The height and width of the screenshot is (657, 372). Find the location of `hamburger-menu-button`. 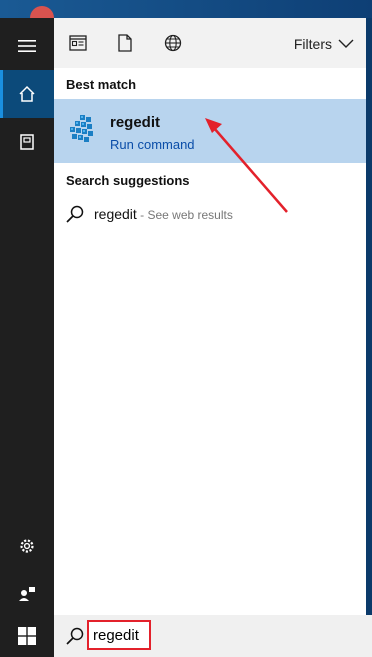

hamburger-menu-button is located at coordinates (27, 46).